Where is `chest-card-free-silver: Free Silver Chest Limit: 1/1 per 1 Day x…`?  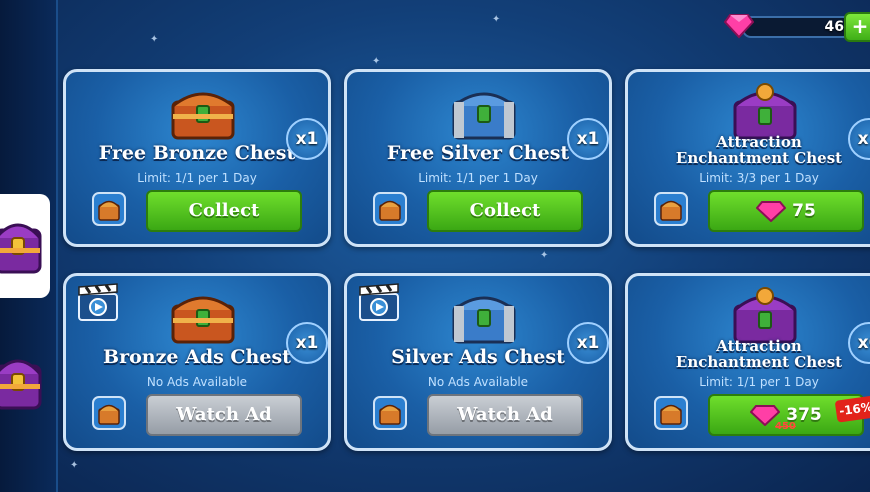 chest-card-free-silver: Free Silver Chest Limit: 1/1 per 1 Day x… is located at coordinates (478, 158).